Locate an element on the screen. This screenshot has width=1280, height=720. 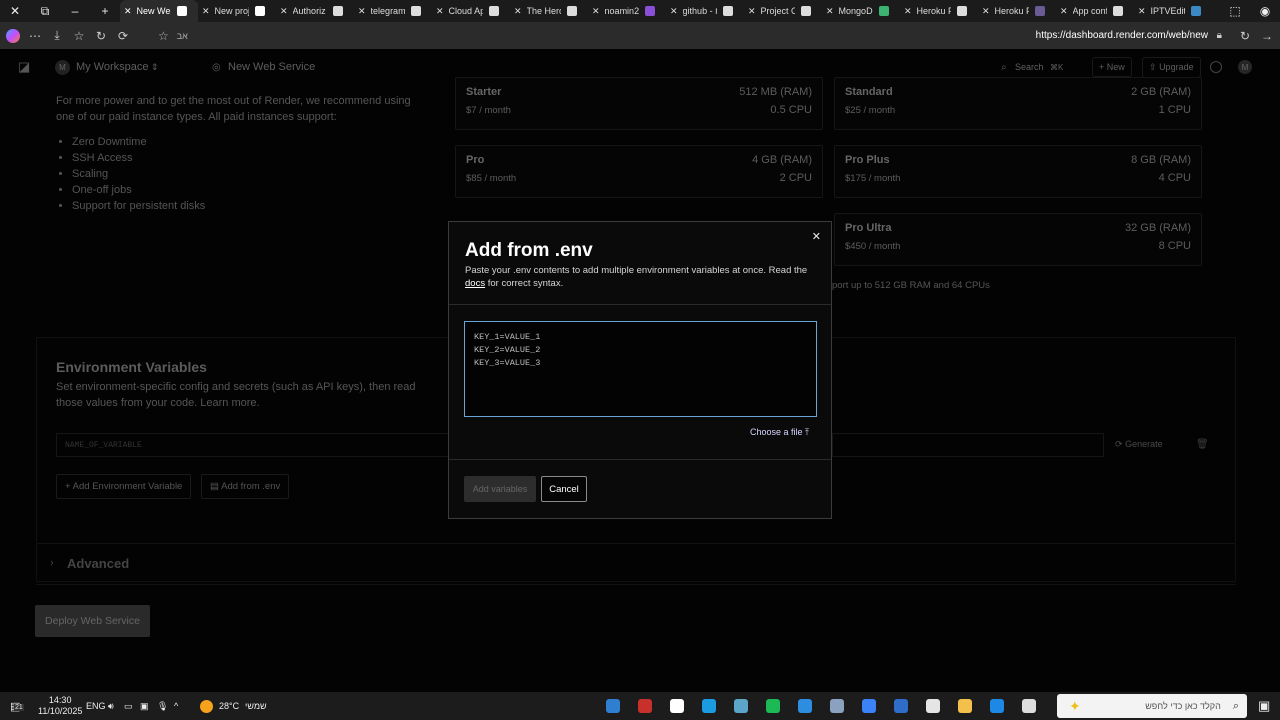
generate-button: ⟳ Generate is located at coordinates (1139, 444).